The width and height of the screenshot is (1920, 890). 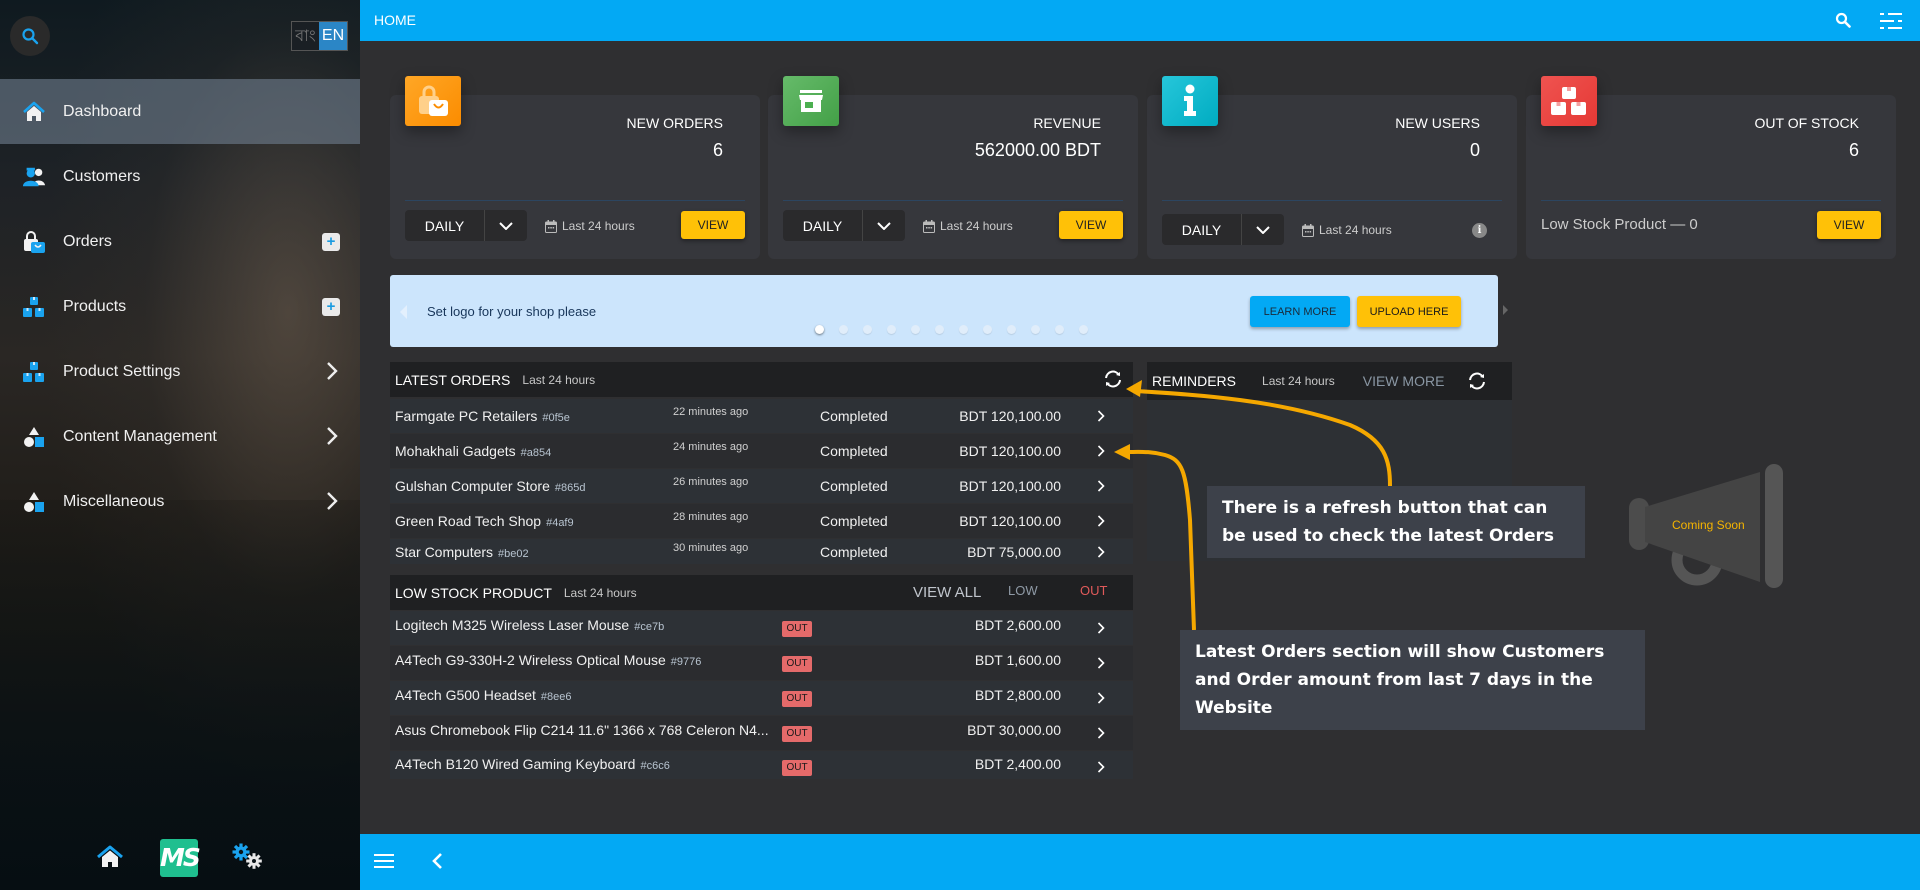 I want to click on sliders-icon, so click(x=1891, y=21).